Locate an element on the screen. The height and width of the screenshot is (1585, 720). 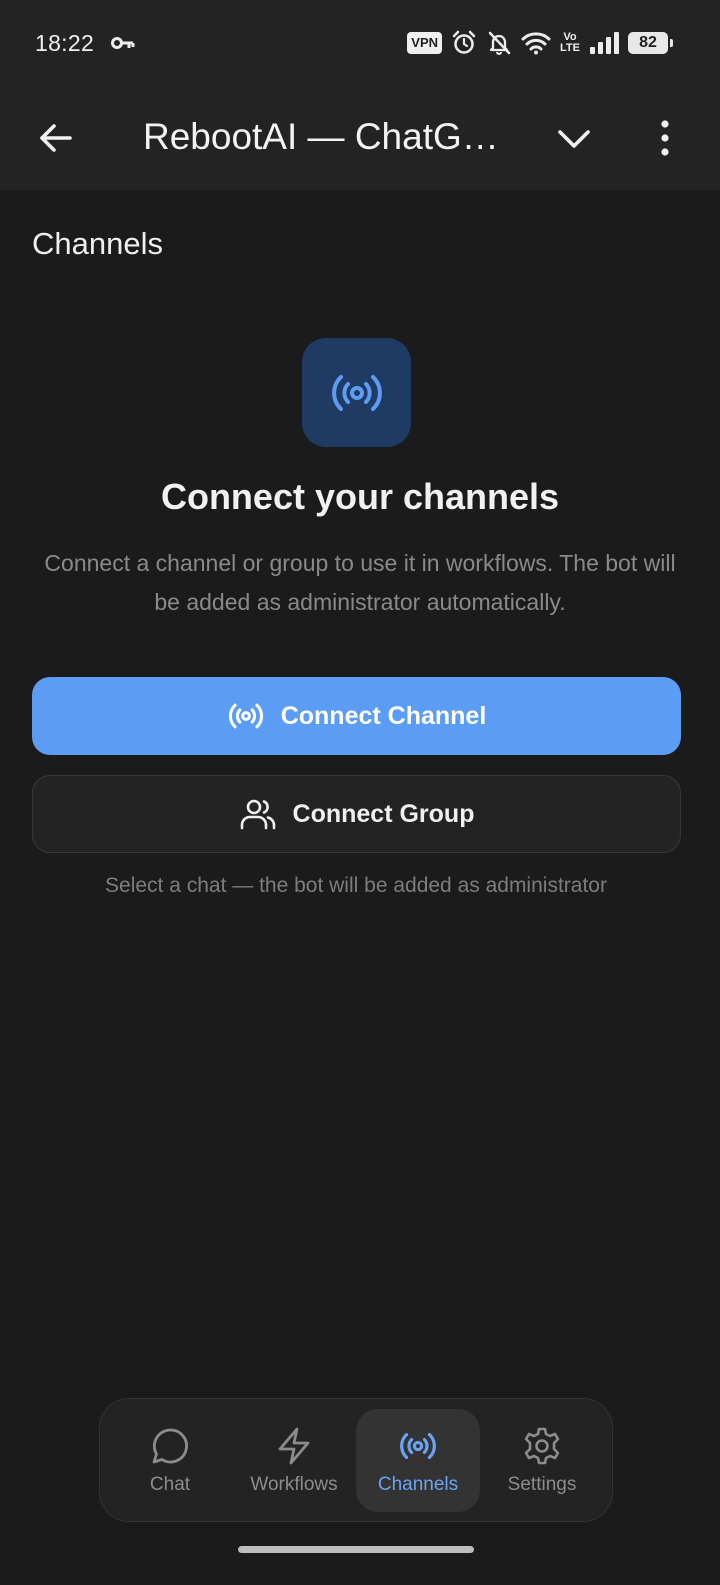
arrow-left-icon is located at coordinates (56, 138).